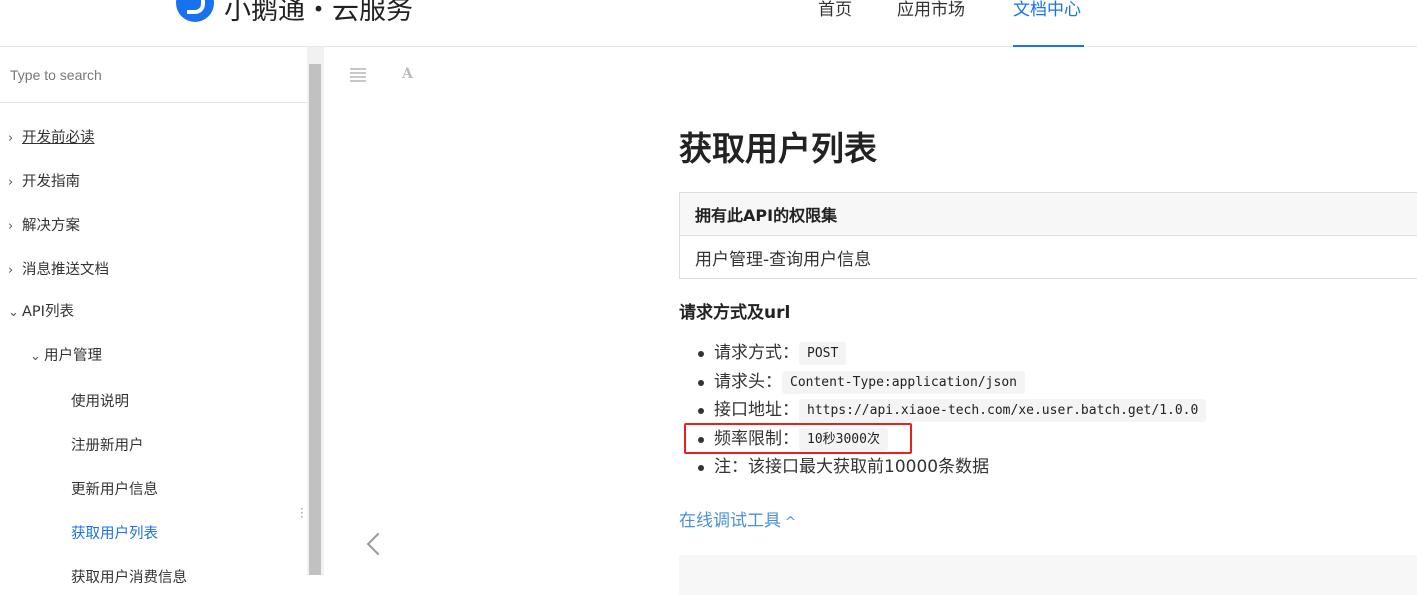  I want to click on sidebar-item-label: 开发前必读, so click(58, 138).